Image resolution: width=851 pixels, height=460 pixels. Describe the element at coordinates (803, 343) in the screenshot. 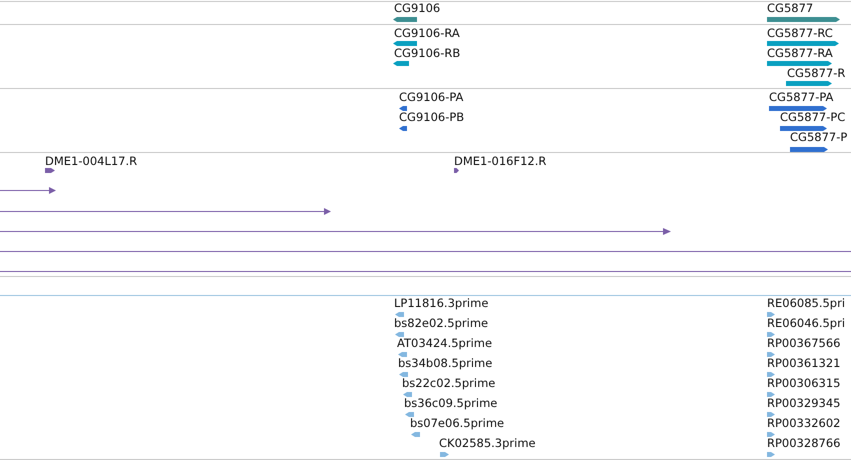

I see `feature-label: RP00367566` at that location.